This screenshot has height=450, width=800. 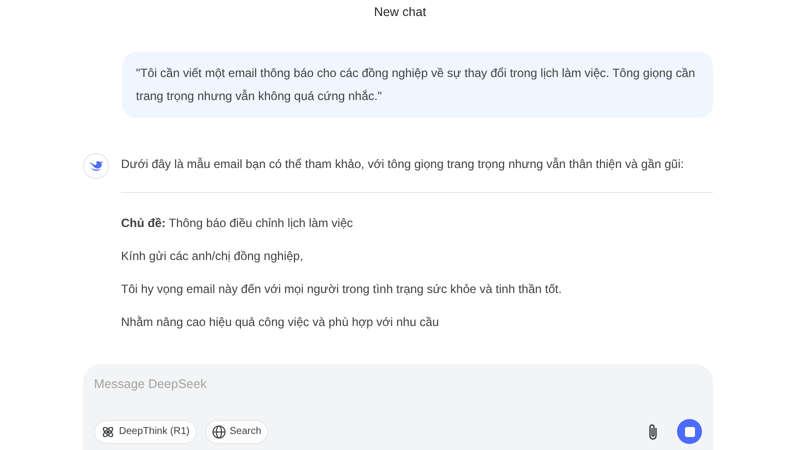 I want to click on search-toggle: Search, so click(x=236, y=432).